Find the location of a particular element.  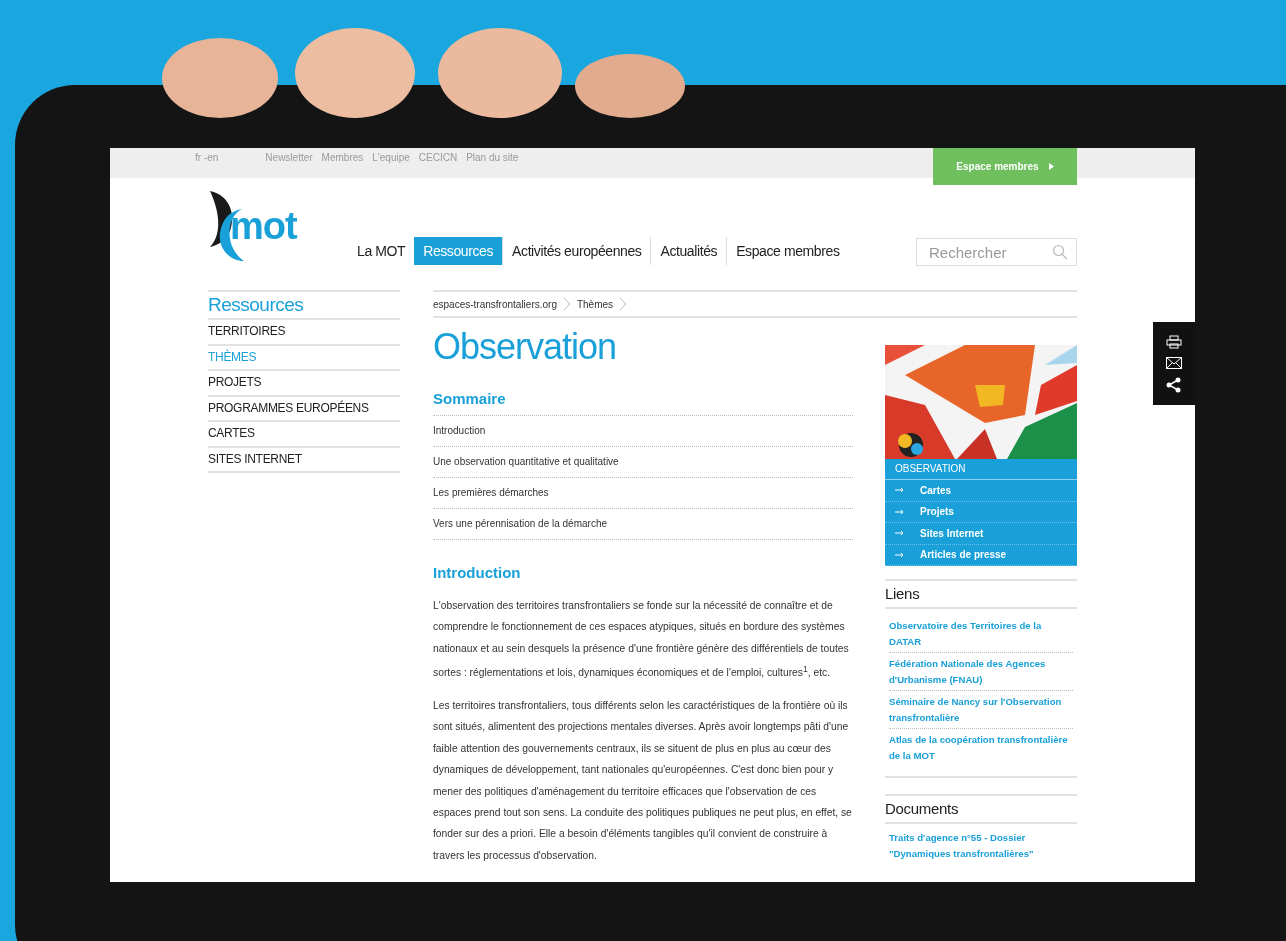

summary-link: Une observation quantitative et qualitative is located at coordinates (643, 462).